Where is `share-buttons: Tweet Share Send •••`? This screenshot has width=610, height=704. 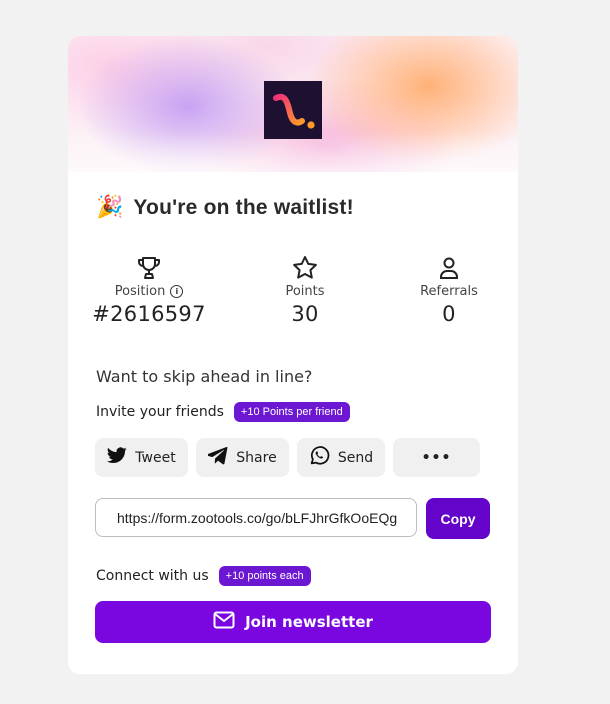
share-buttons: Tweet Share Send ••• is located at coordinates (287, 457).